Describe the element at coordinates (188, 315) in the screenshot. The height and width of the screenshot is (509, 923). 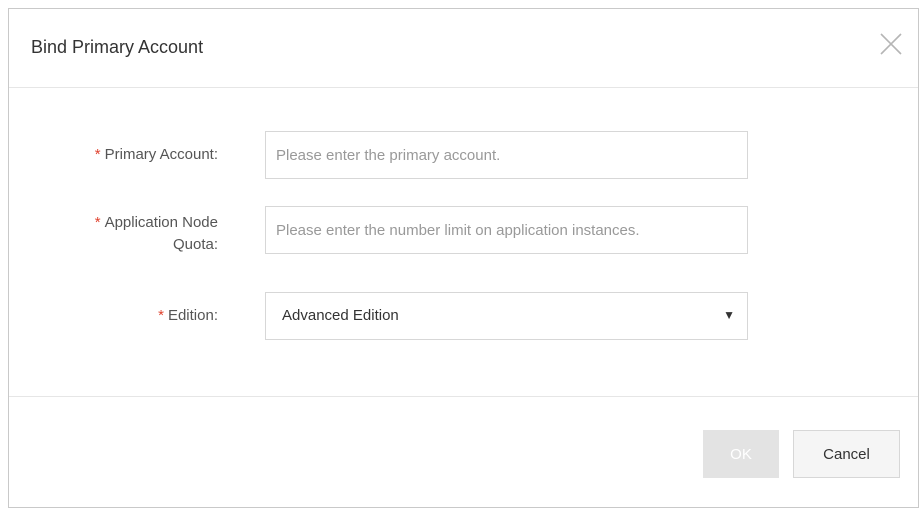
I see `edition-label: * Edition:` at that location.